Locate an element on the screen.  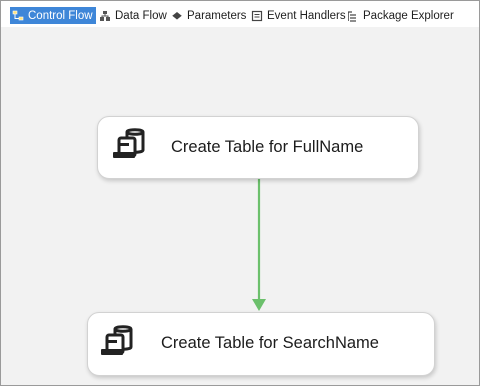
tab-label: Data Flow is located at coordinates (141, 15).